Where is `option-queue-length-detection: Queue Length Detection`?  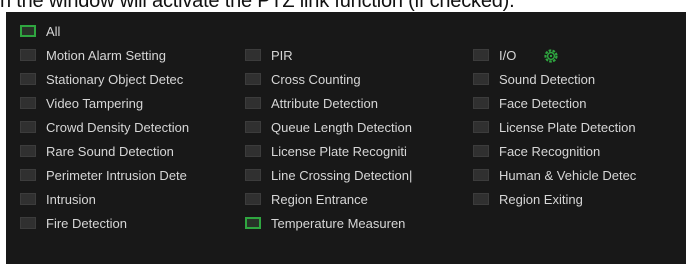 option-queue-length-detection: Queue Length Detection is located at coordinates (359, 128).